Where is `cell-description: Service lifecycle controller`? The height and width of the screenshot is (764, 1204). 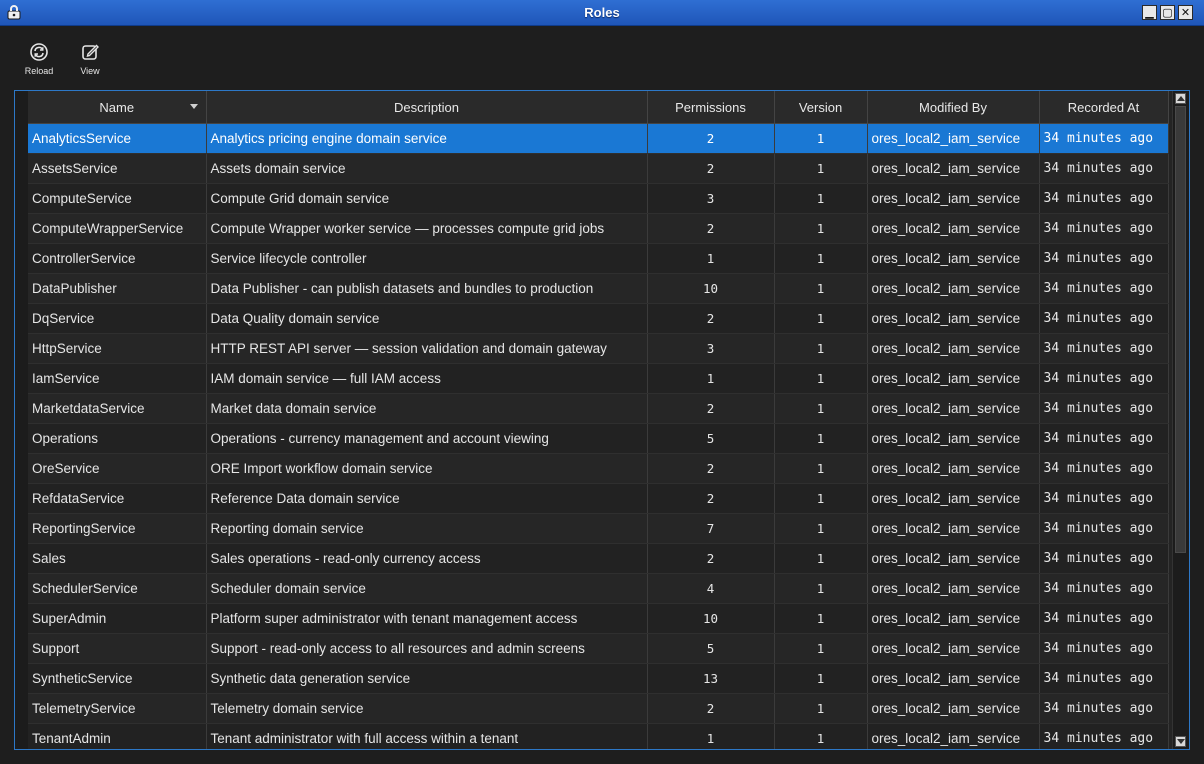 cell-description: Service lifecycle controller is located at coordinates (427, 258).